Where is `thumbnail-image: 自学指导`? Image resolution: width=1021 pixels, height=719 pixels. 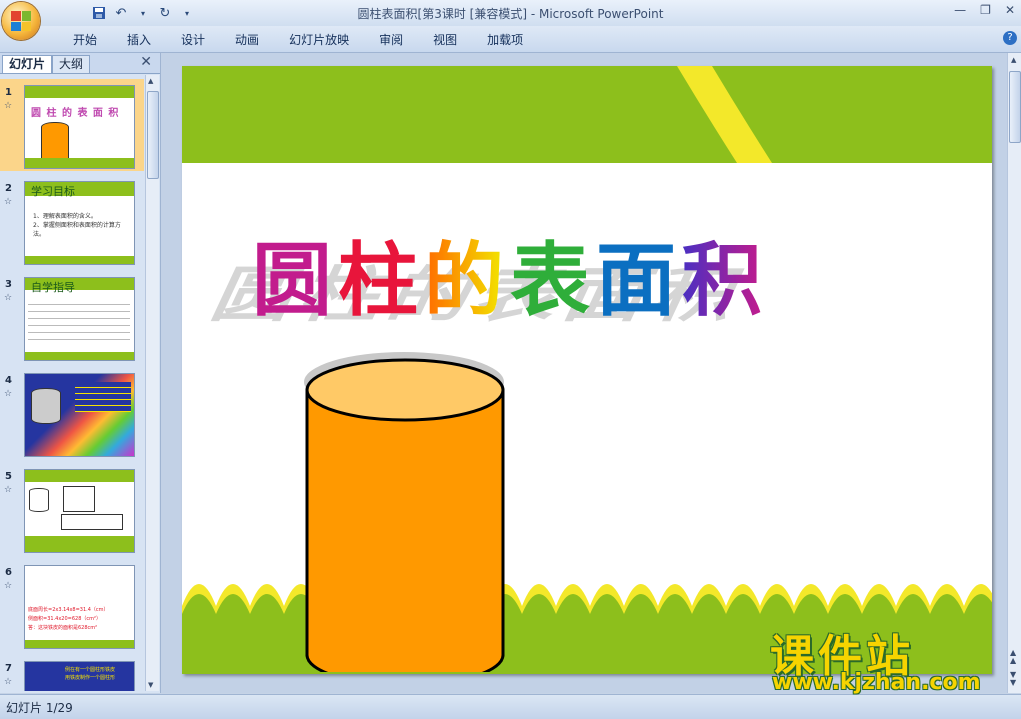
thumbnail-image: 自学指导 is located at coordinates (79, 319).